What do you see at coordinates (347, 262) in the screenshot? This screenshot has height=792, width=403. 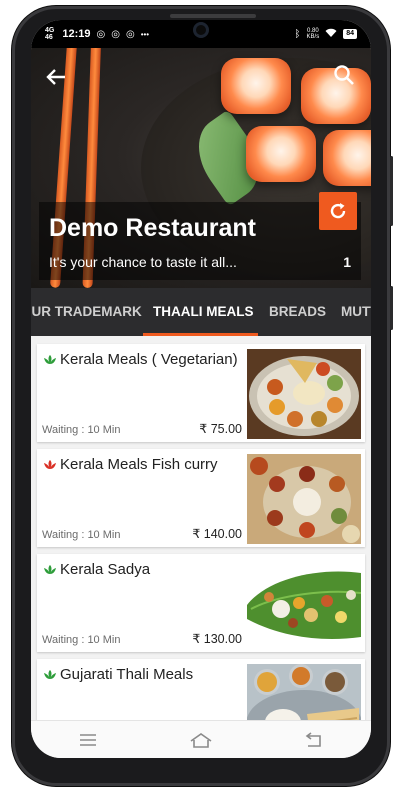 I see `item-count: 1` at bounding box center [347, 262].